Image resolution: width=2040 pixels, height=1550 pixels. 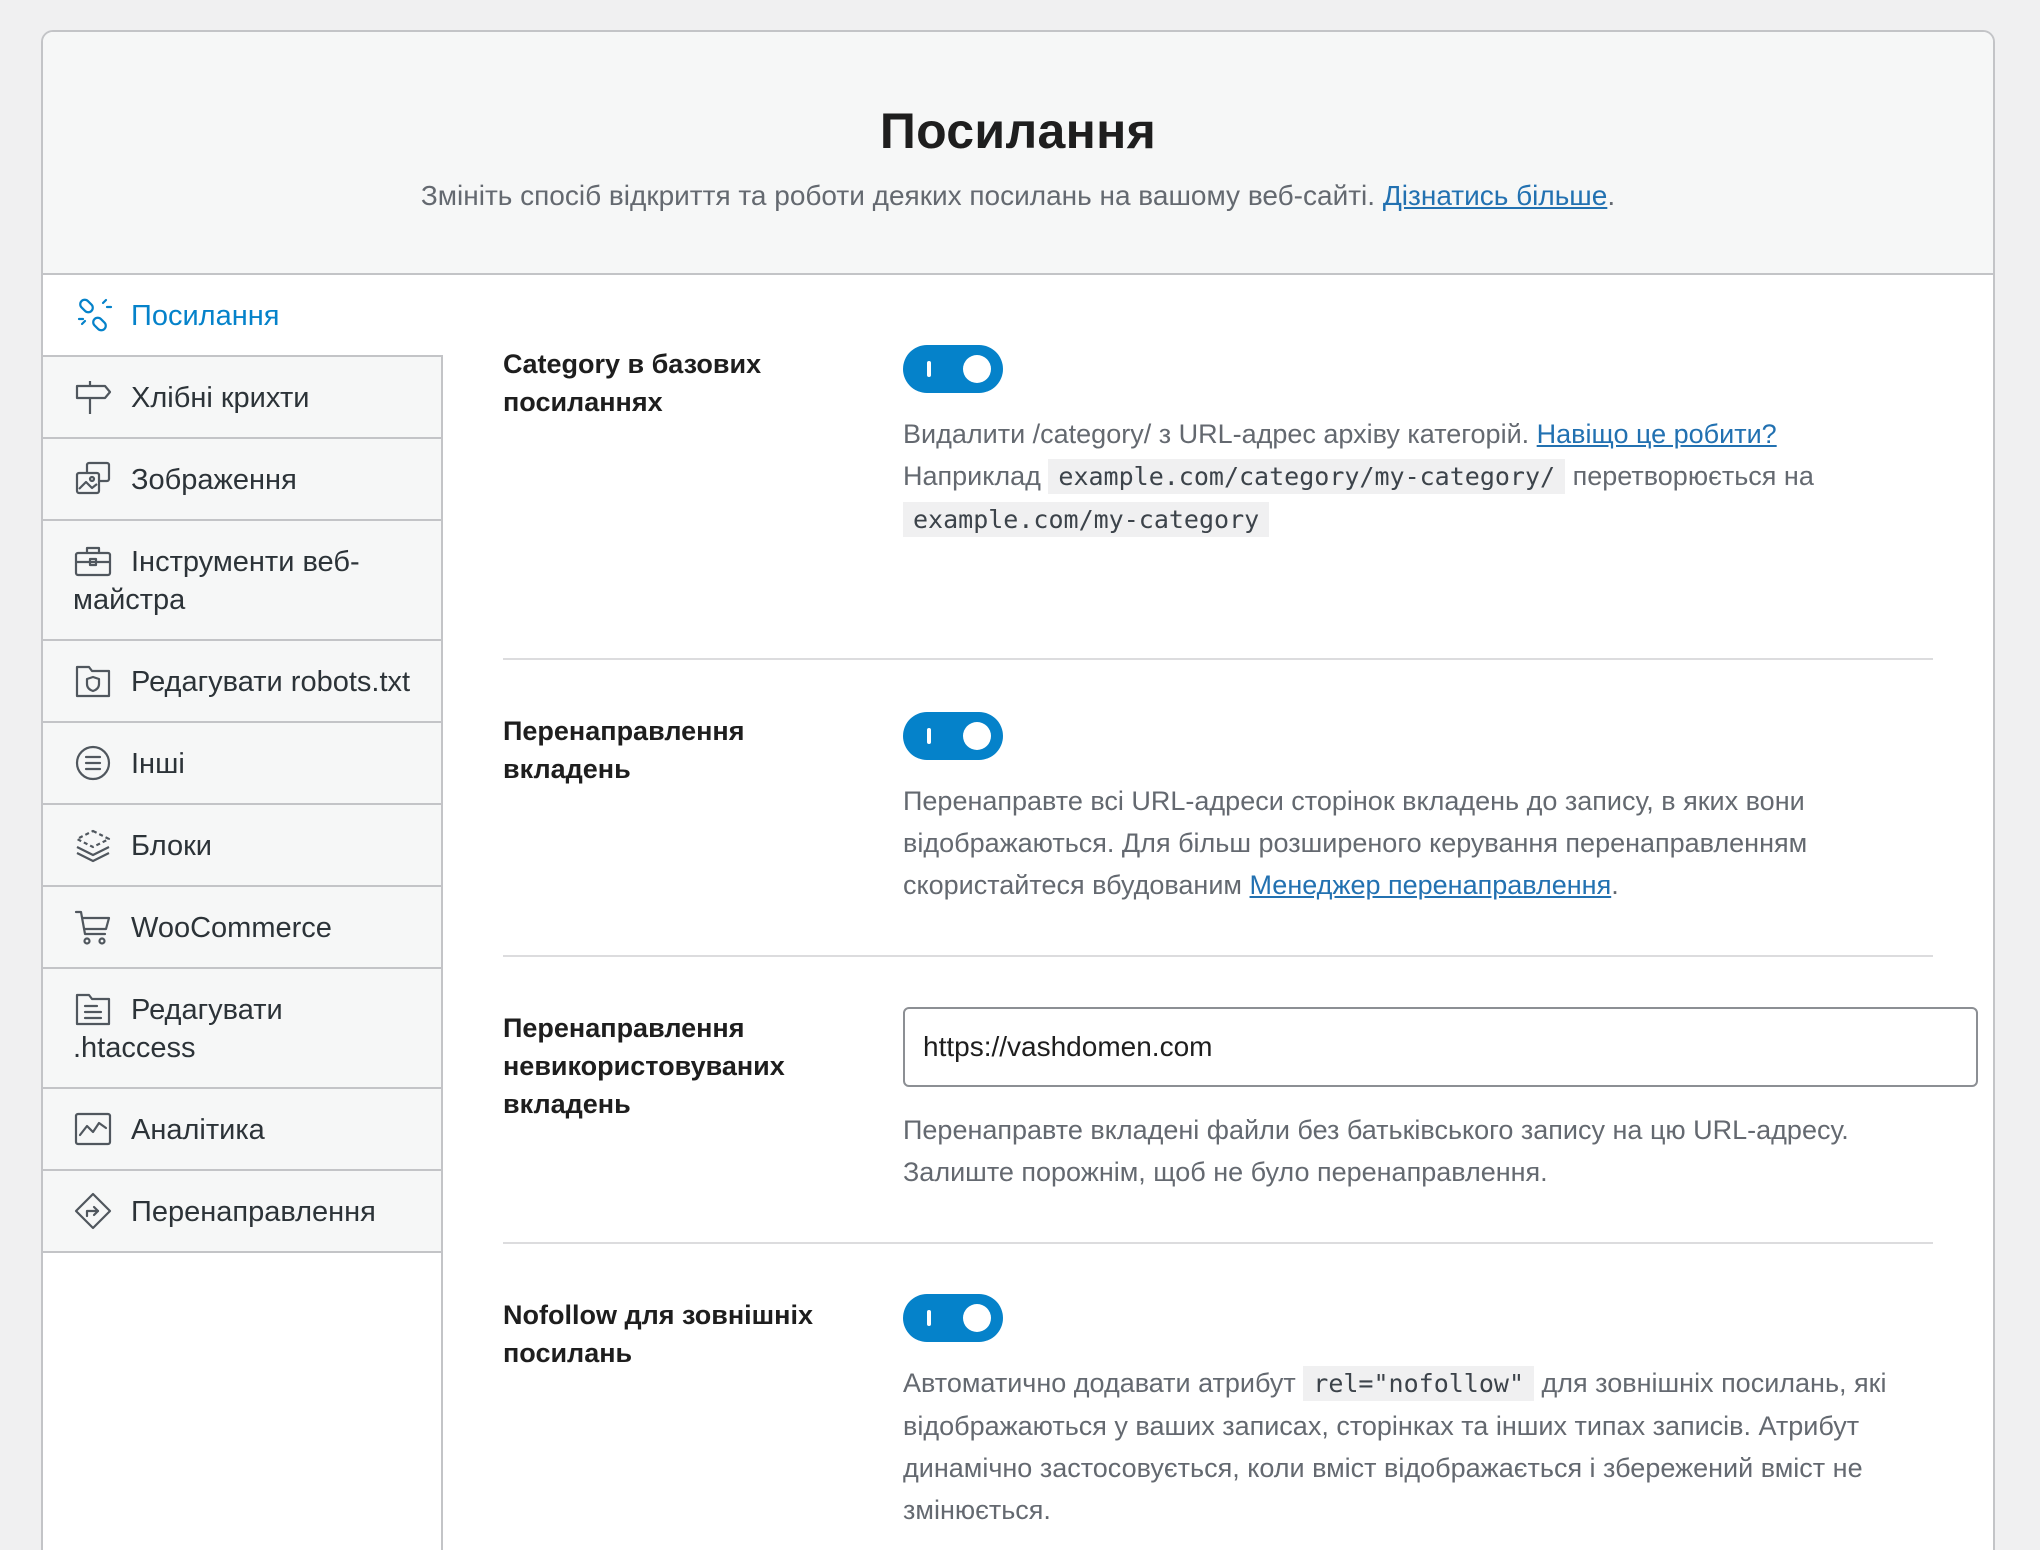 I want to click on analytics-icon, so click(x=93, y=1129).